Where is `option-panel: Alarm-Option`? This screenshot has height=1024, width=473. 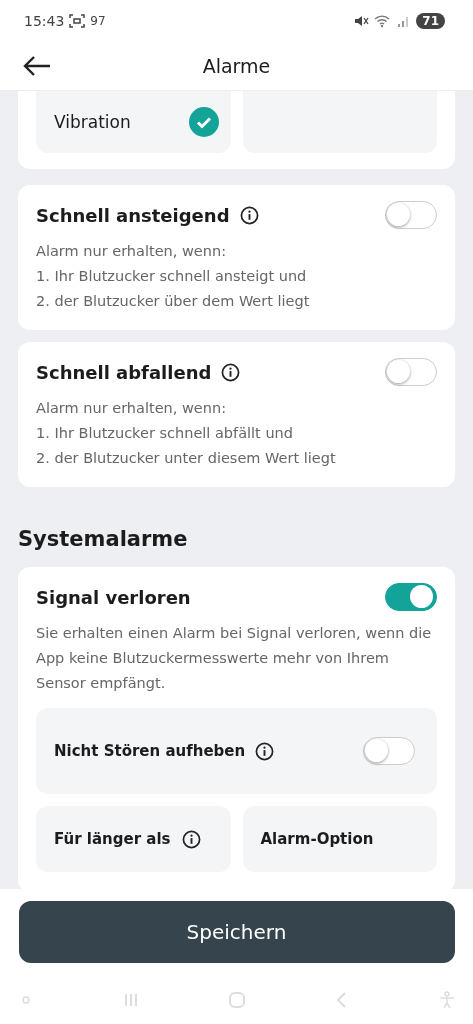
option-panel: Alarm-Option is located at coordinates (339, 839).